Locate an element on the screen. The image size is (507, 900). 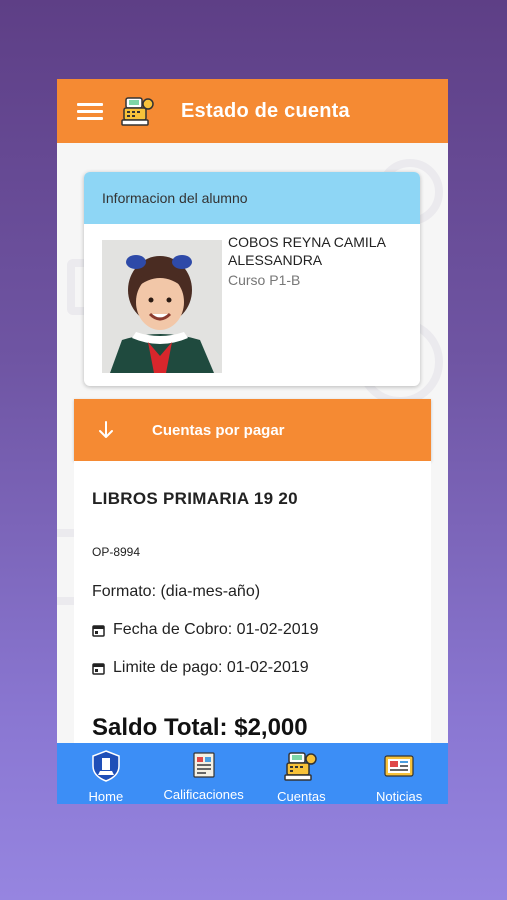
total-balance: Saldo Total: $2,000 is located at coordinates (200, 727).